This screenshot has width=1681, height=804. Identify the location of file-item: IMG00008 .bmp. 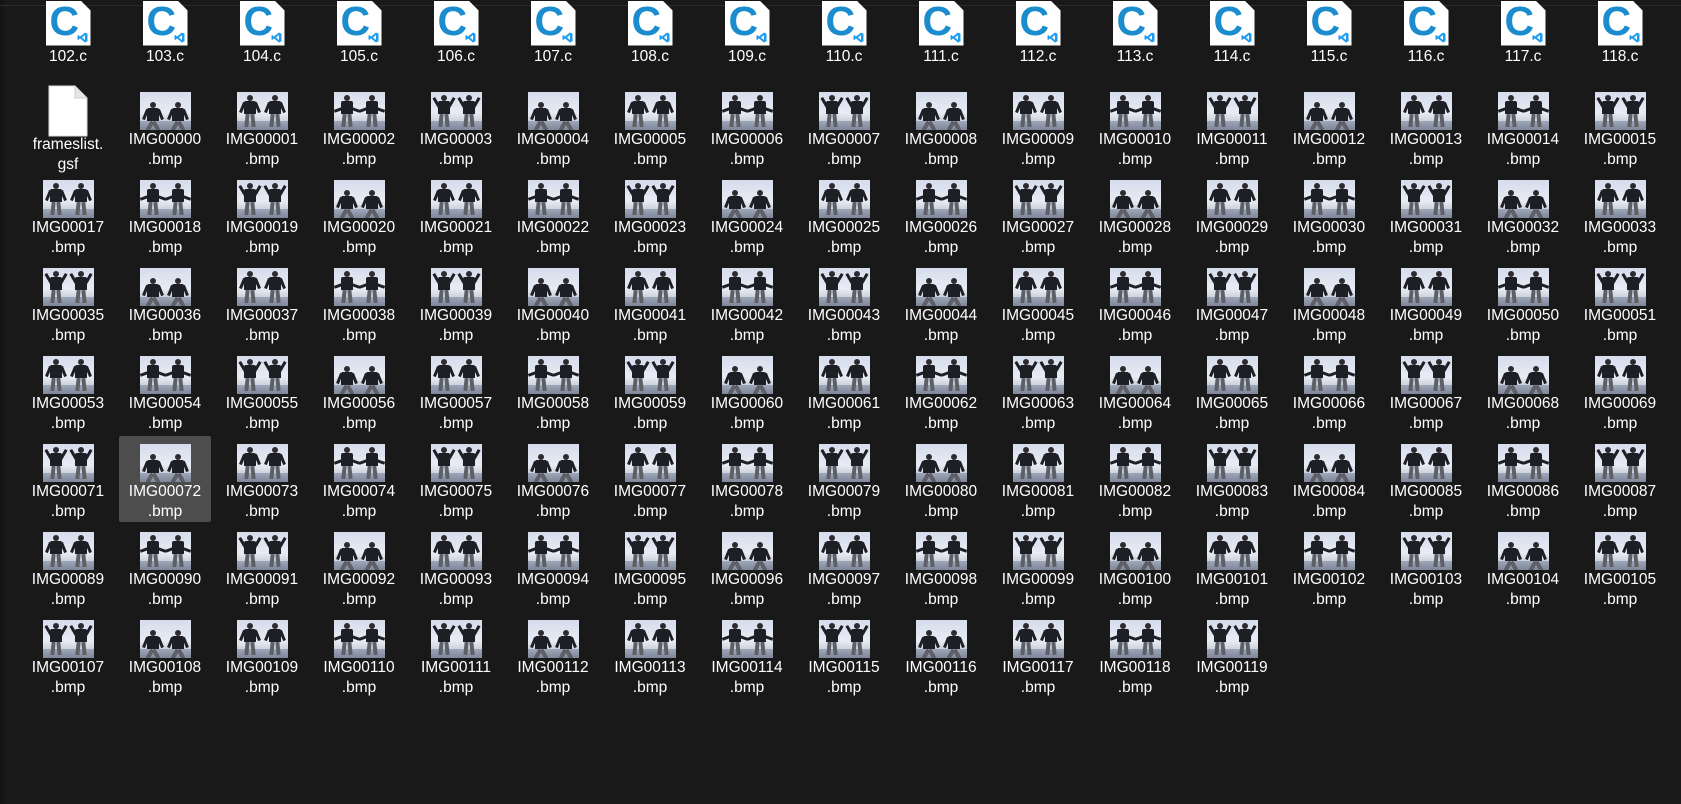
(941, 127).